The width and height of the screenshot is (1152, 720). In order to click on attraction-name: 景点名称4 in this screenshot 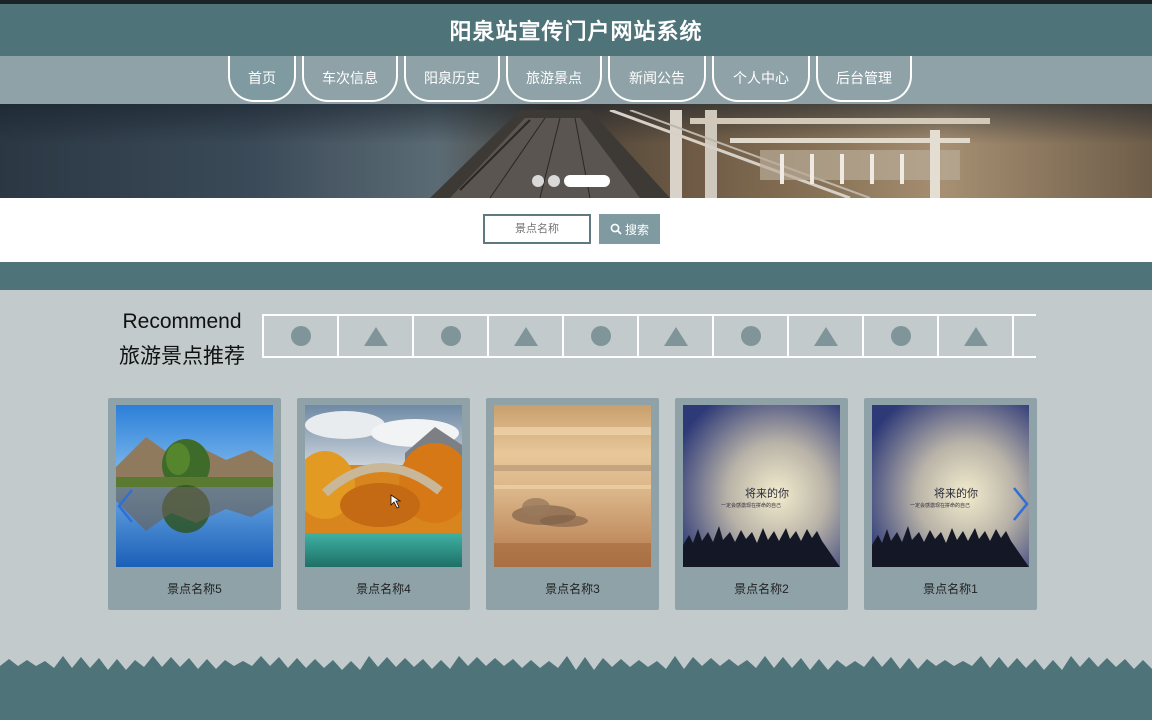, I will do `click(383, 589)`.